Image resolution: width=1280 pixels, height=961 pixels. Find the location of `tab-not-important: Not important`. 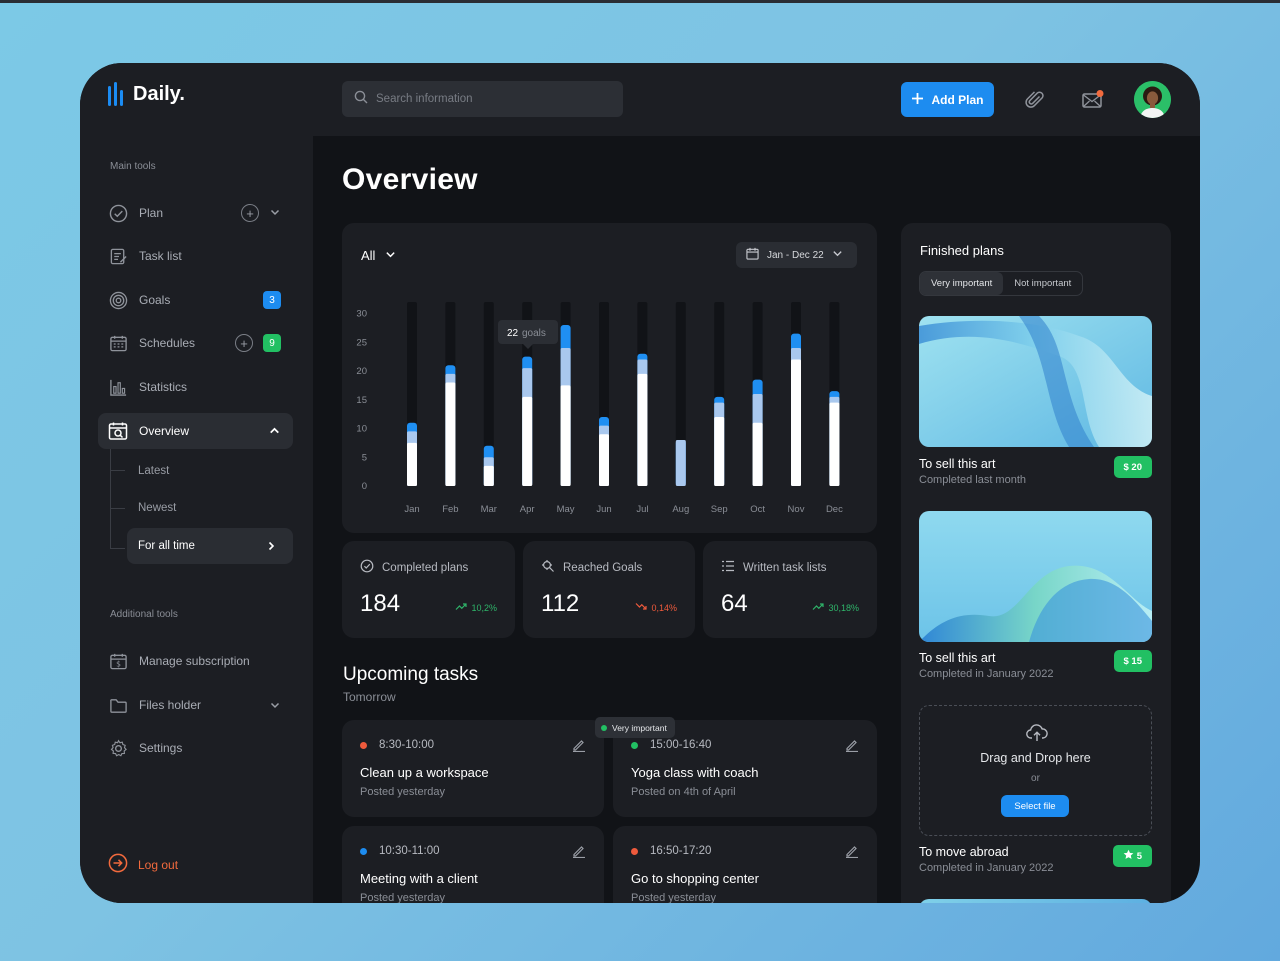

tab-not-important: Not important is located at coordinates (1042, 283).